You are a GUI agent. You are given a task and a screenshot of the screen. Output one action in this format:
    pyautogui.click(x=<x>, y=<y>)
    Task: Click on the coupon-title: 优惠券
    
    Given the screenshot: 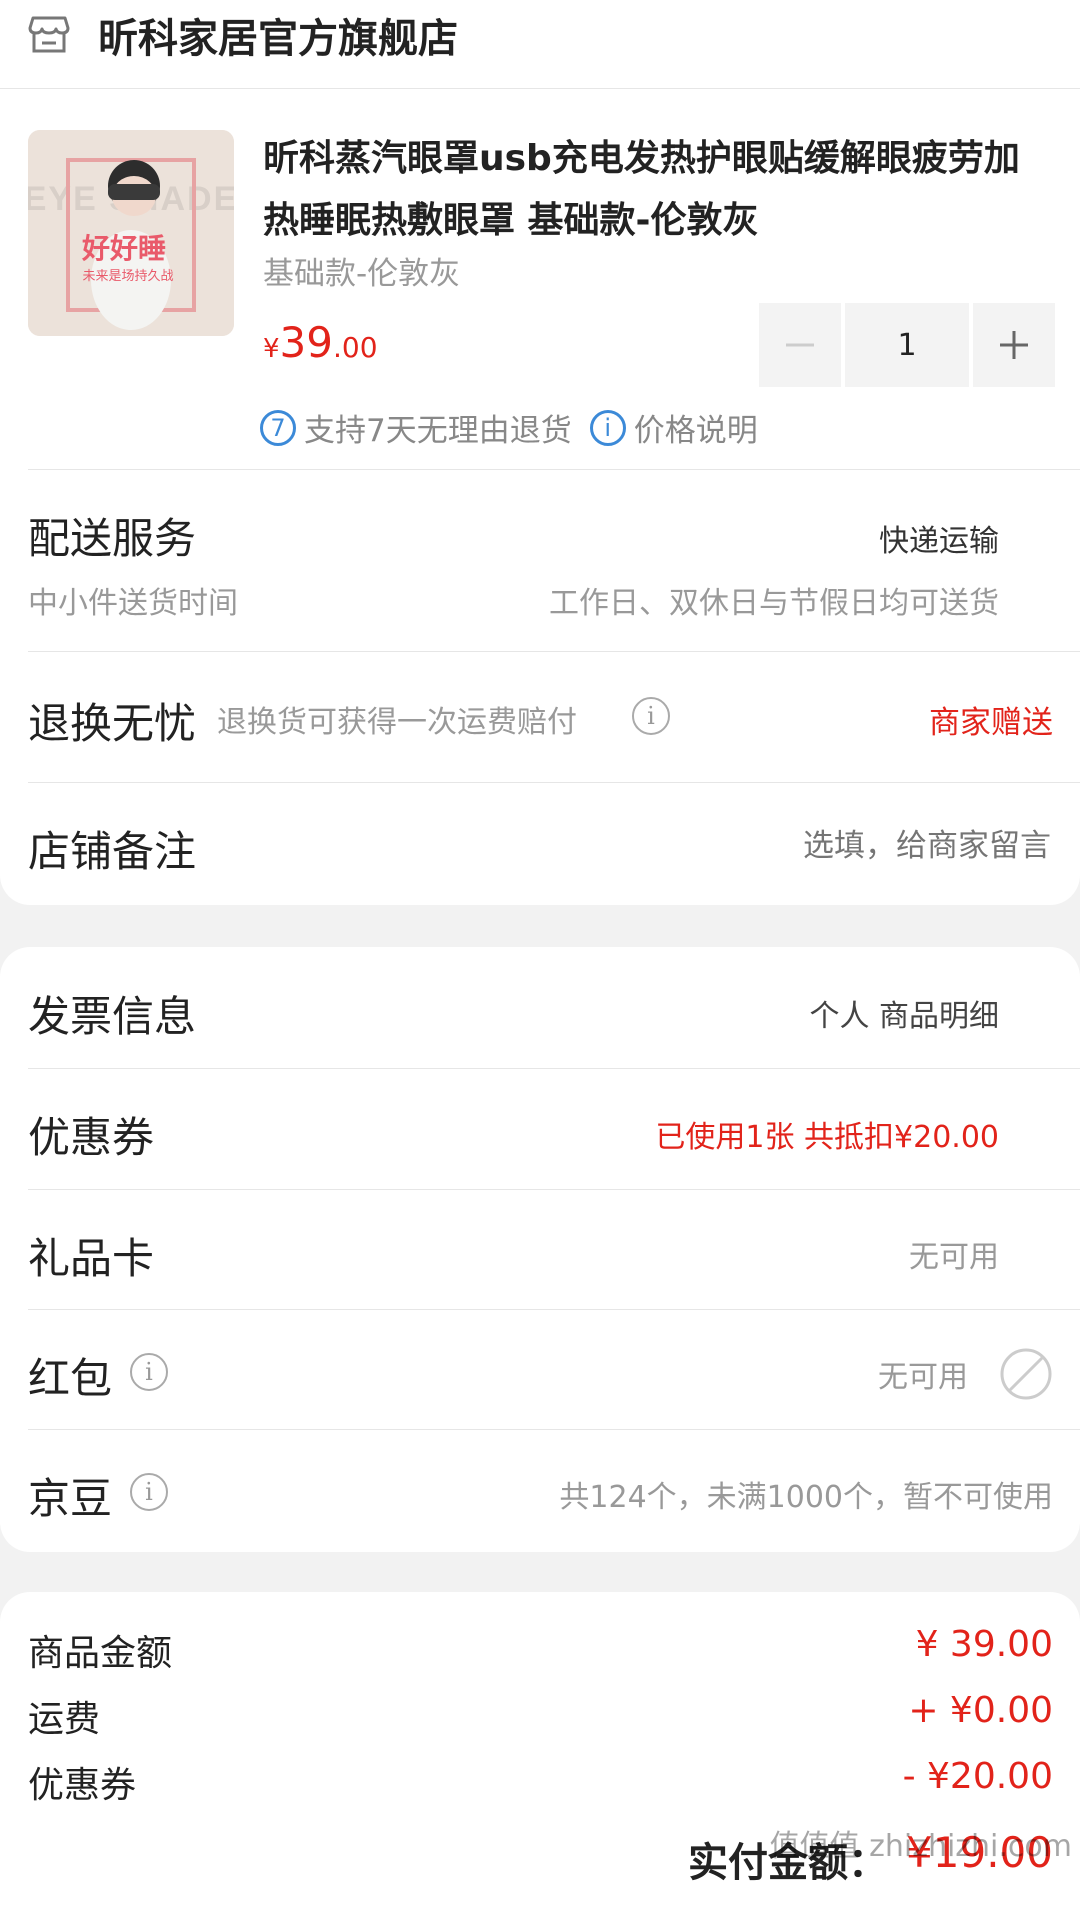 What is the action you would take?
    pyautogui.click(x=91, y=1137)
    